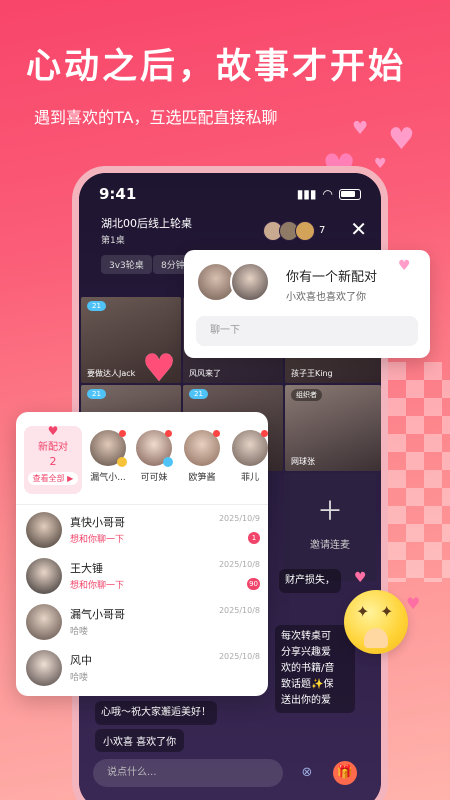 The image size is (450, 800). Describe the element at coordinates (142, 504) in the screenshot. I see `divider` at that location.